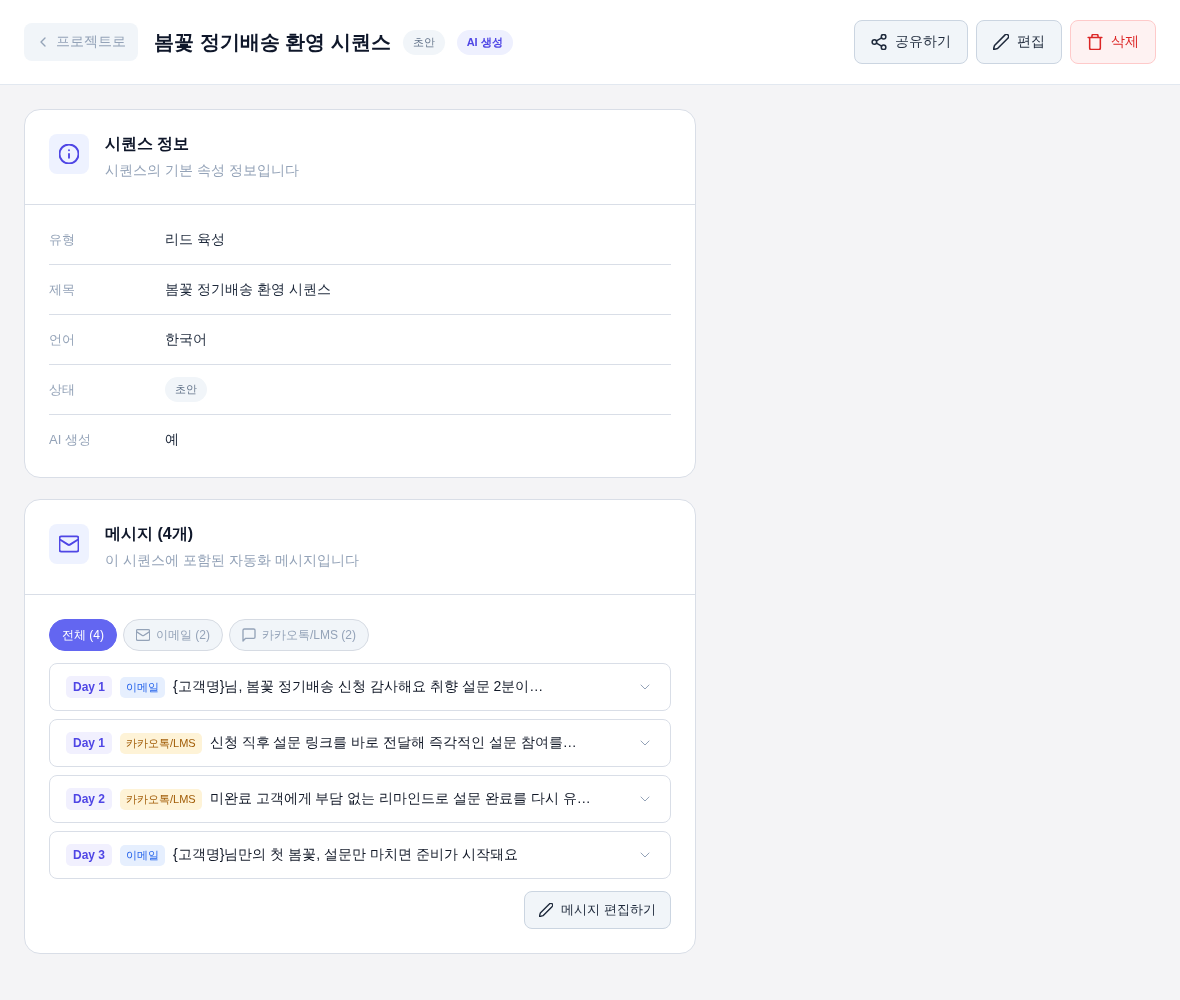 This screenshot has width=1180, height=1000. Describe the element at coordinates (346, 855) in the screenshot. I see `message-subject: {고객명}님만의 첫 봄꽃, 설문만 마치면 준비가 시작돼요` at that location.